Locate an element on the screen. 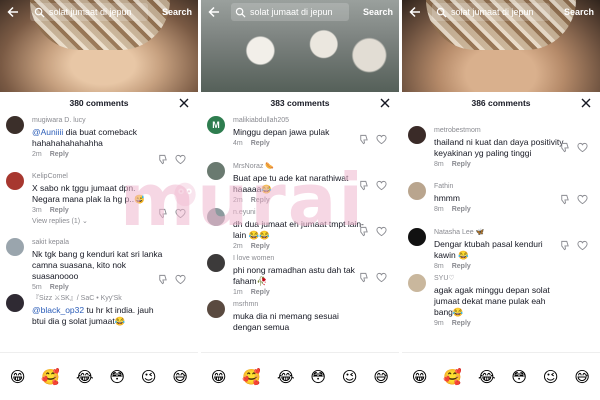 The image size is (600, 400). comment-time: 4m is located at coordinates (238, 143).